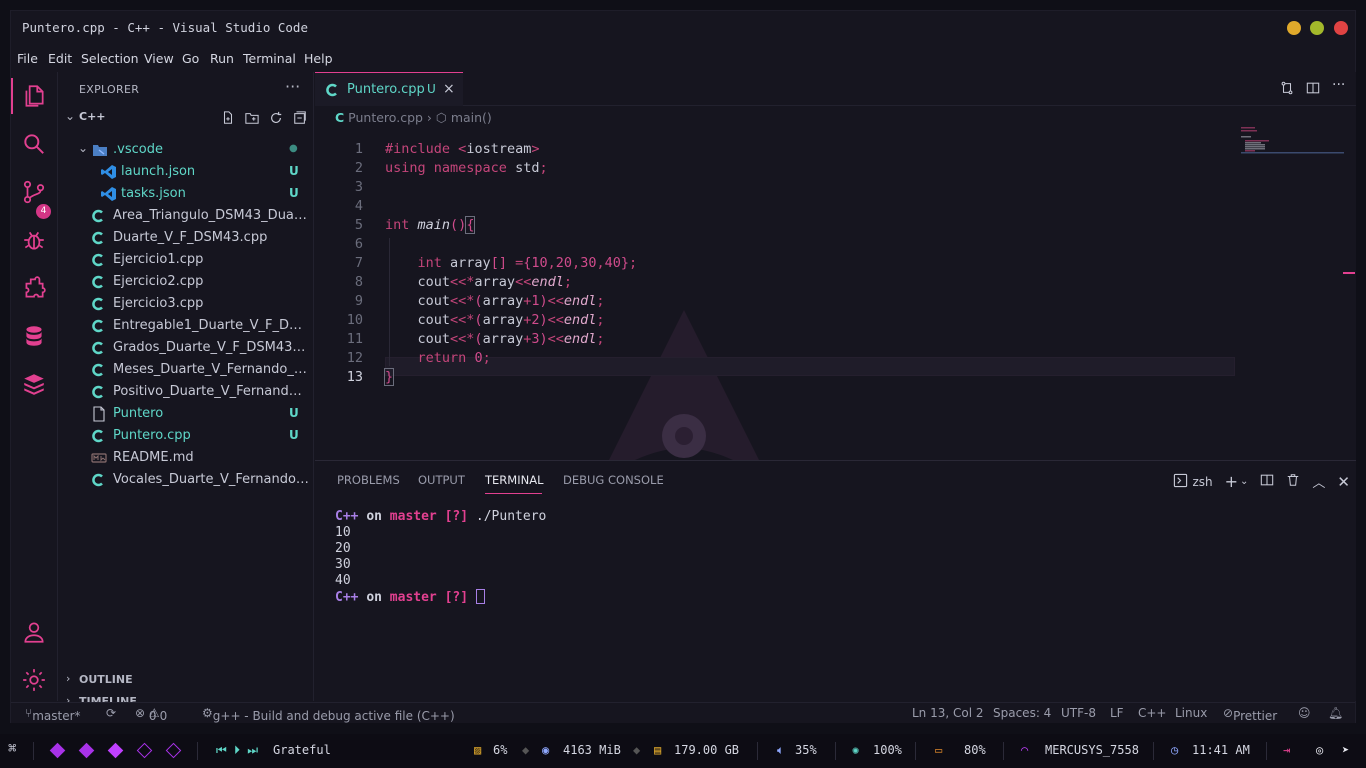  I want to click on tab-debug-console: DEBUG CONSOLE, so click(613, 480).